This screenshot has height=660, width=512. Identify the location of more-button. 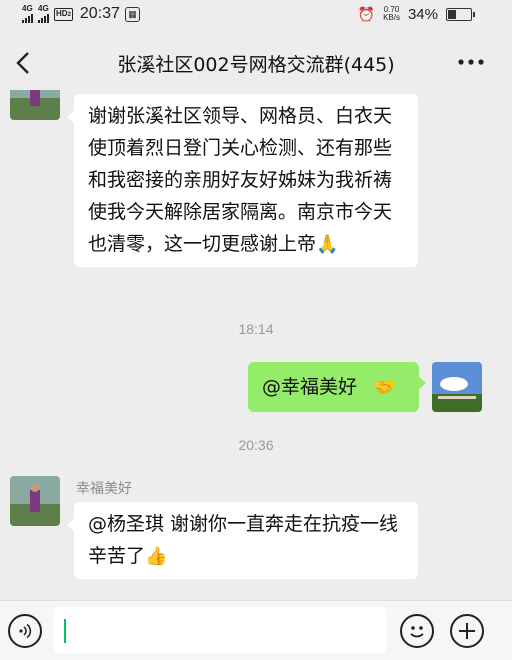
(471, 60).